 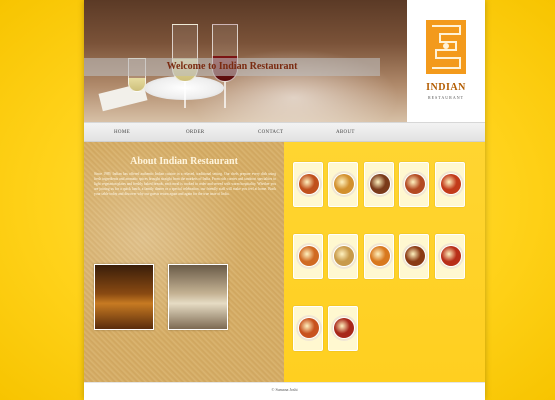 I want to click on main-nav: HOME ORDER CONTACT ABOUT, so click(x=284, y=132).